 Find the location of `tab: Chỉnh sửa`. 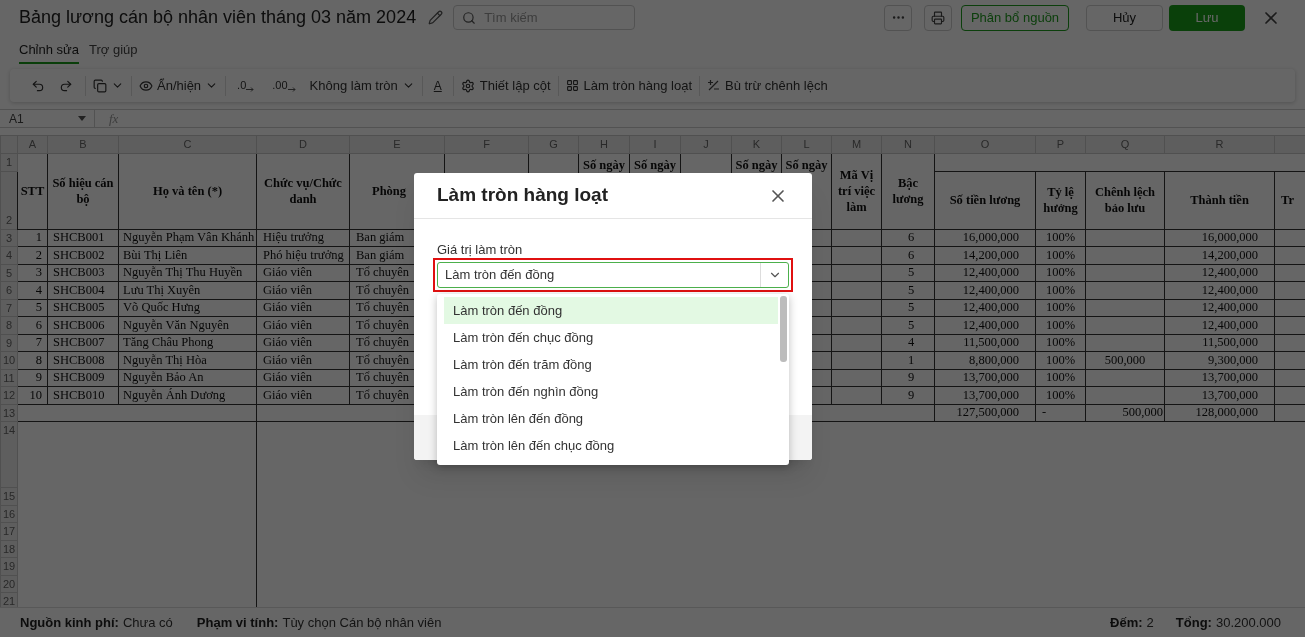

tab: Chỉnh sửa is located at coordinates (49, 51).